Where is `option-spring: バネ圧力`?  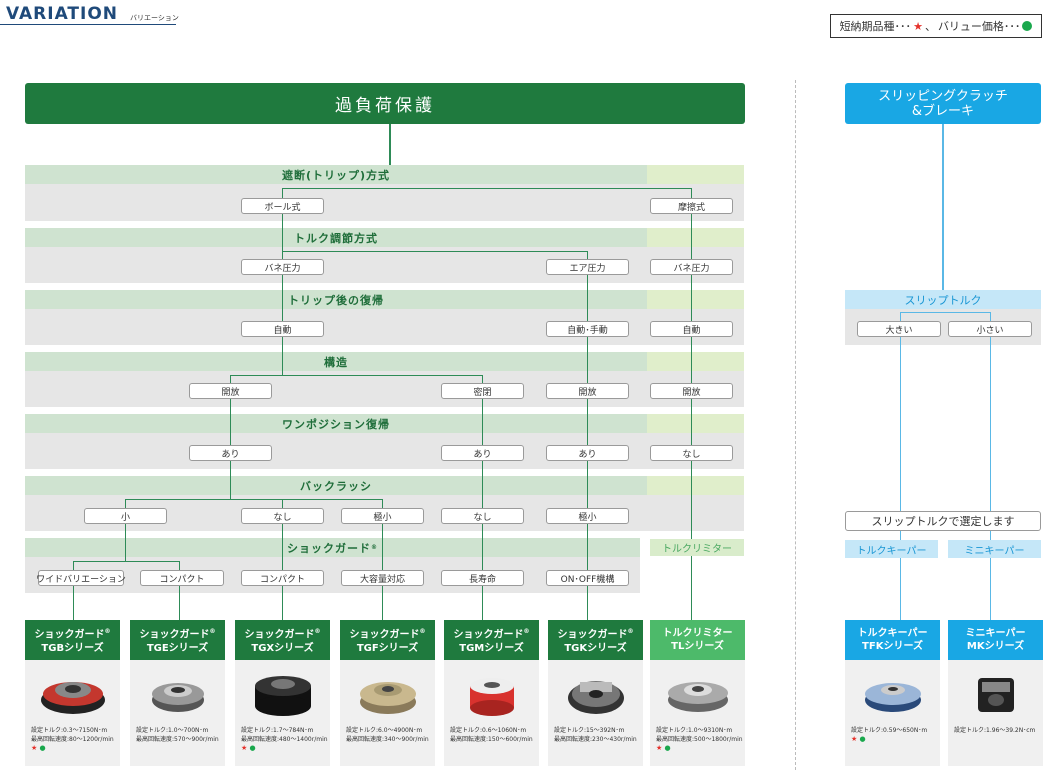
option-spring: バネ圧力 is located at coordinates (282, 267).